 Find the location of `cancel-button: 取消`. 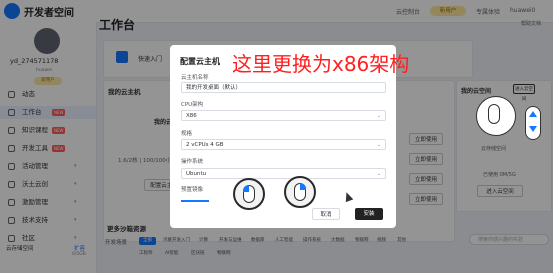

cancel-button: 取消 is located at coordinates (326, 214).